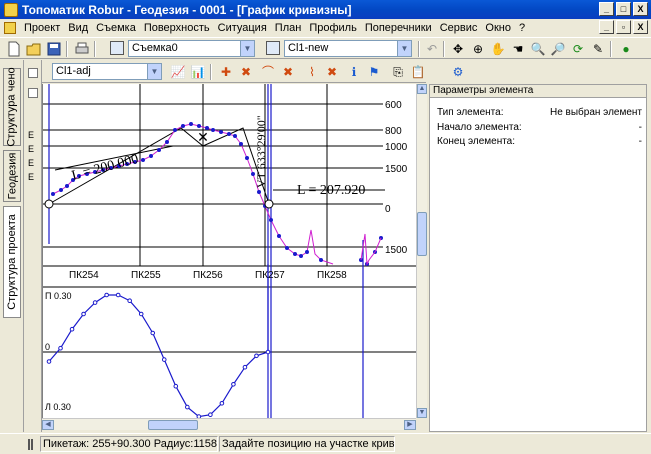  I want to click on pan-icon: ☚, so click(518, 49).